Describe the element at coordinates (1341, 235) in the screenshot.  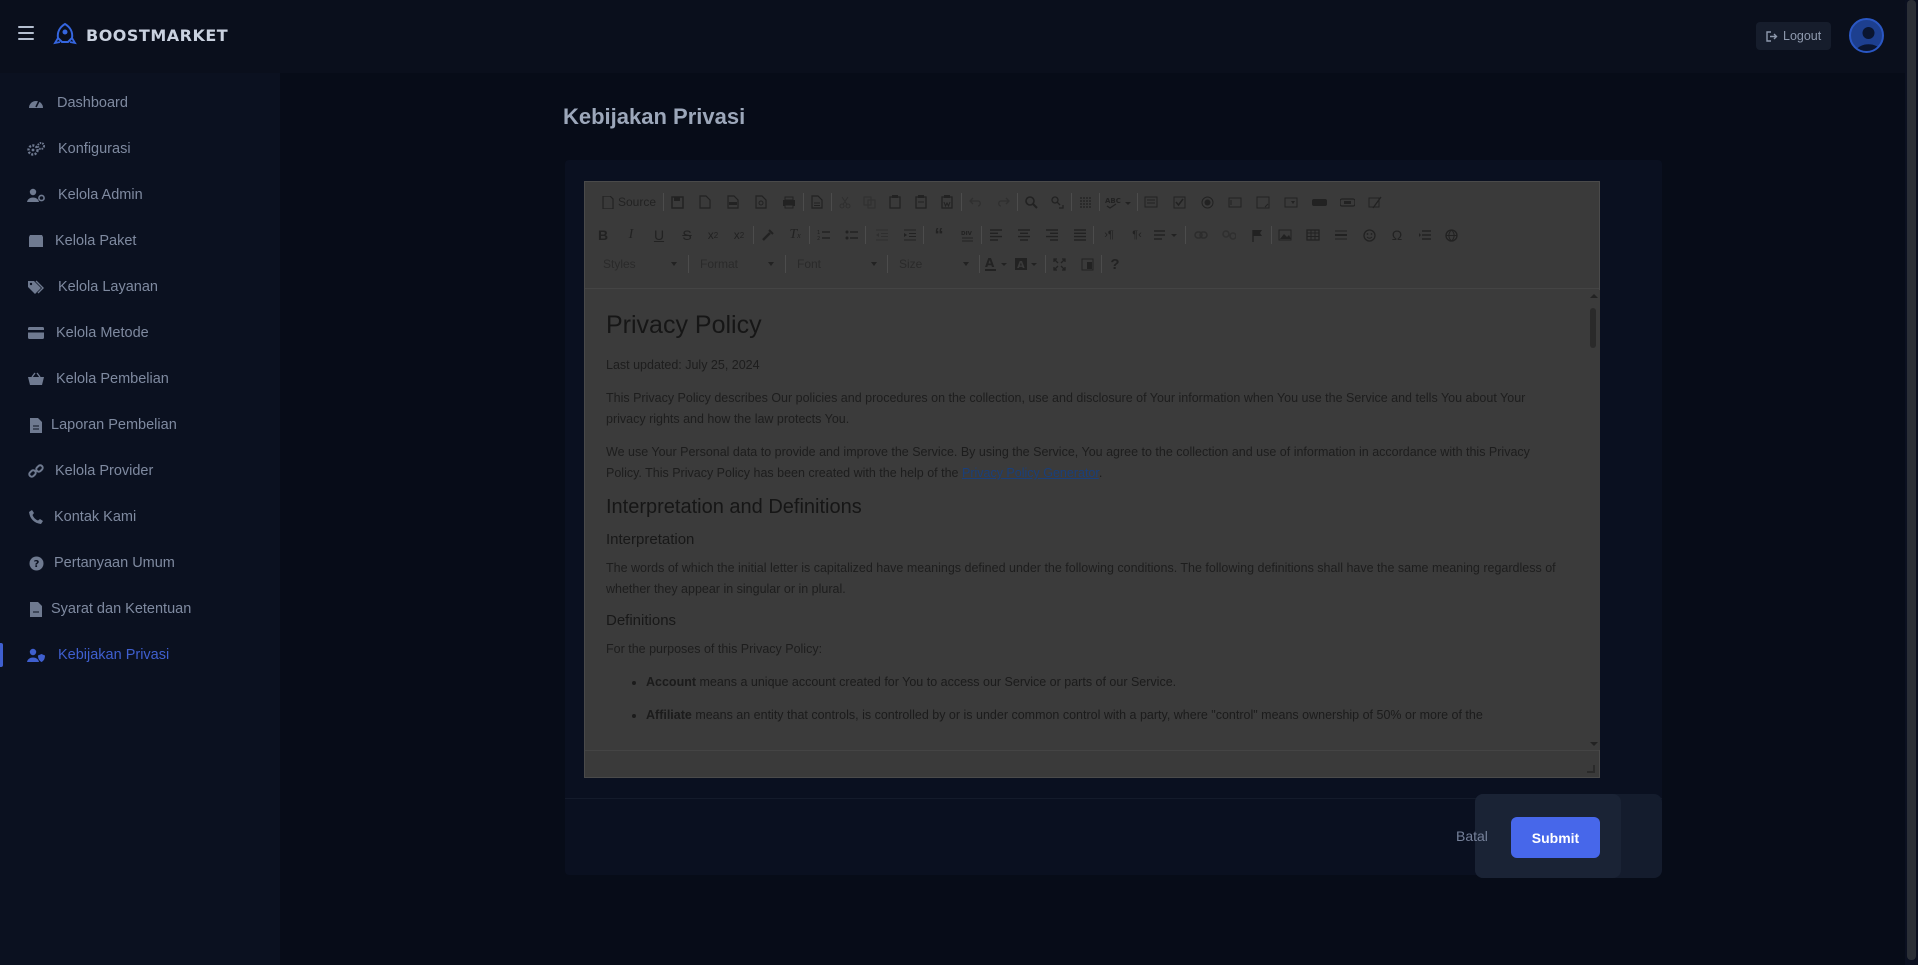
I see `horizontal-line-icon` at that location.